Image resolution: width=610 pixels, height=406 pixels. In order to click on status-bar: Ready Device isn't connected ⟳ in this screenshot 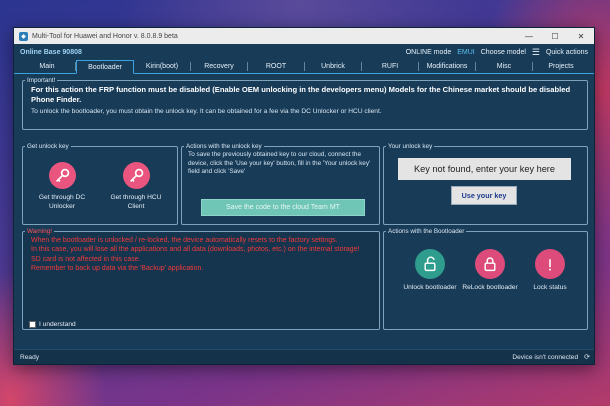, I will do `click(304, 356)`.